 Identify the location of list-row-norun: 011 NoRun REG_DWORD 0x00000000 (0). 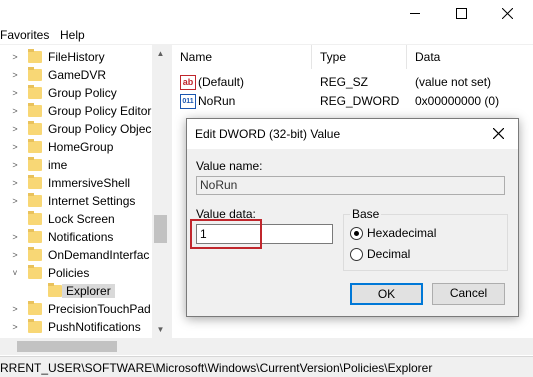
(352, 100).